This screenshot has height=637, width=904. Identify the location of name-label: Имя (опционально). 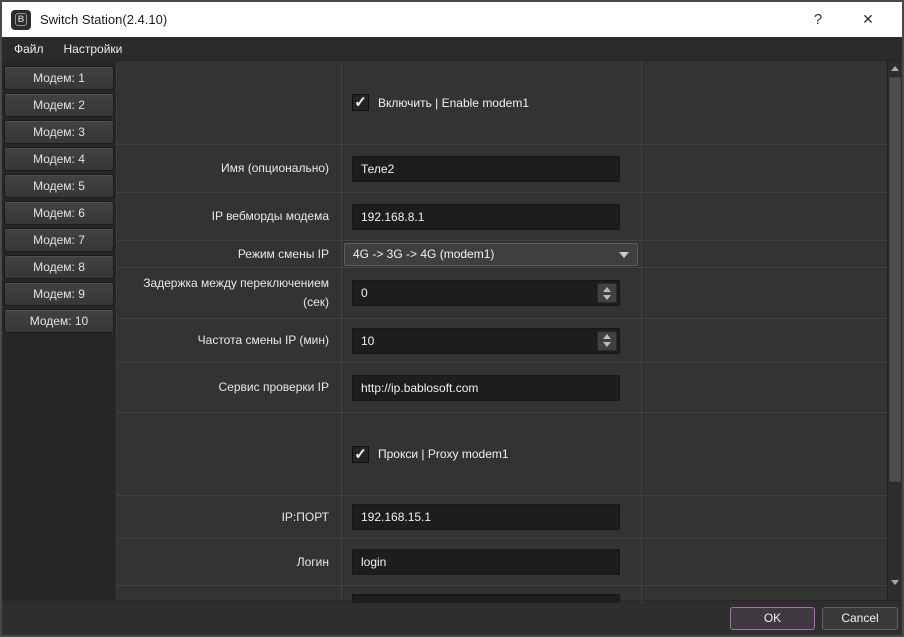
(229, 168).